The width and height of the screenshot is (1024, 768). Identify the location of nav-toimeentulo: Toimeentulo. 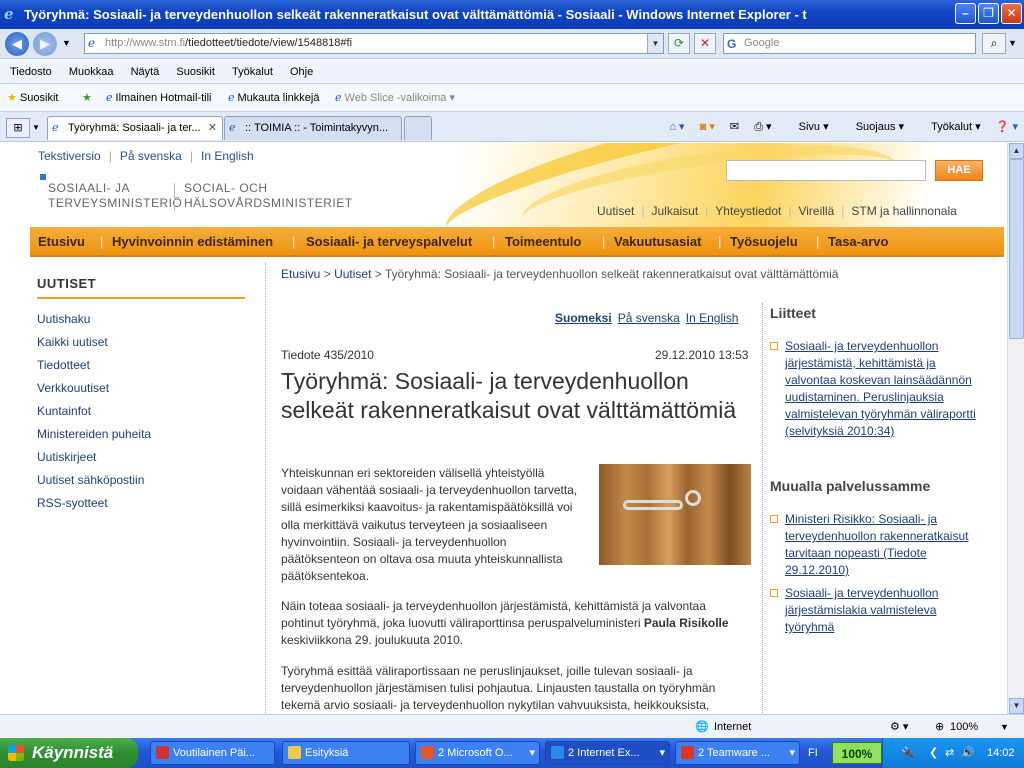
(543, 242).